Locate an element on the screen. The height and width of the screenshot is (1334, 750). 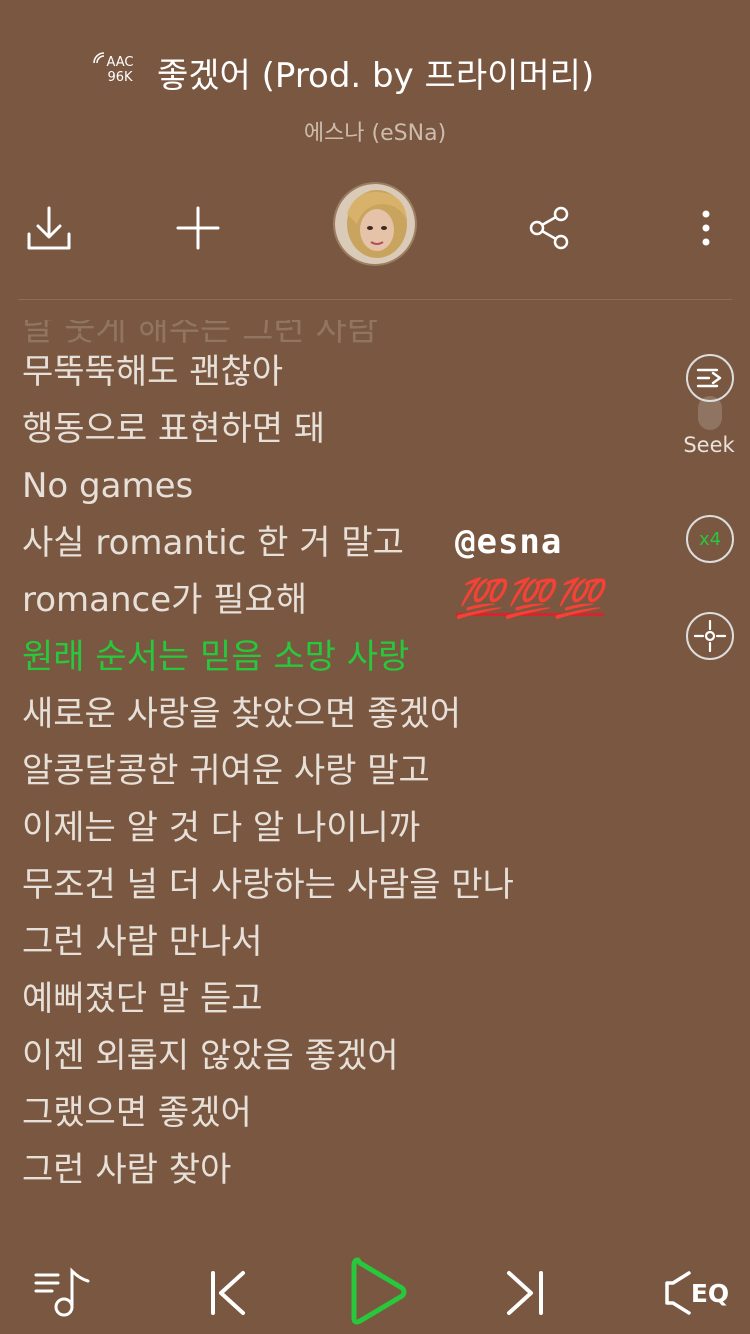
playlist-music-icon is located at coordinates (62, 1292).